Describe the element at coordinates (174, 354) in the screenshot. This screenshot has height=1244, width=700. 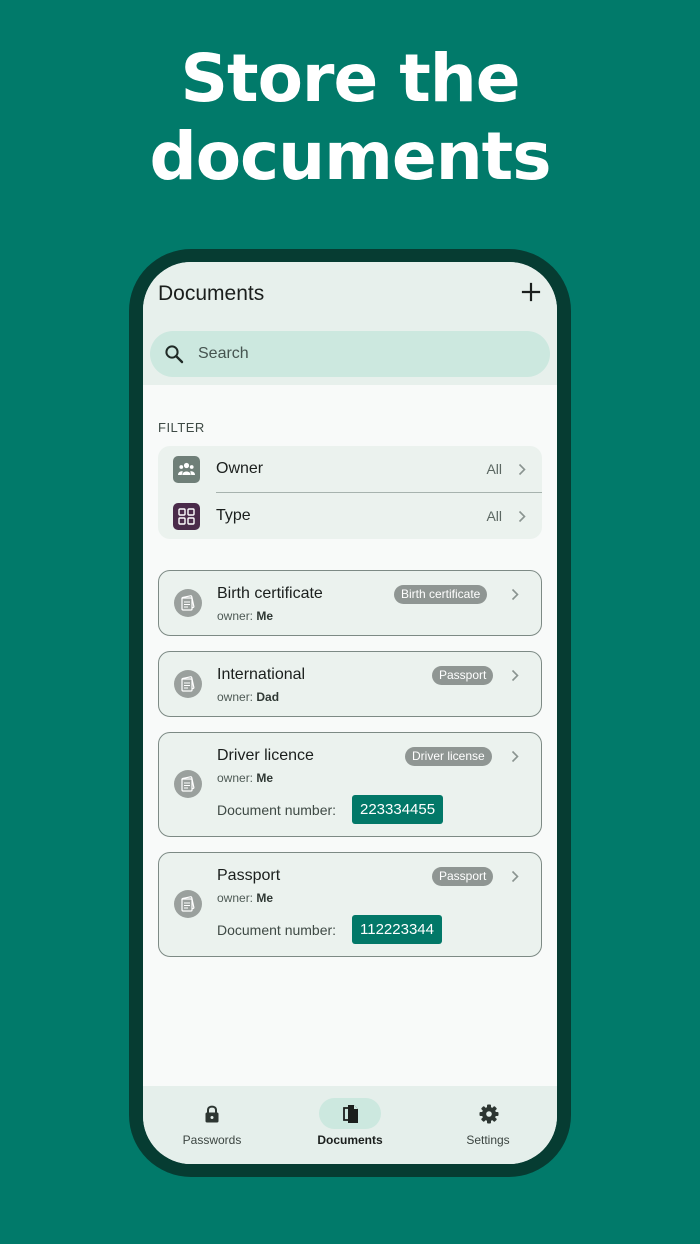
I see `search-icon` at that location.